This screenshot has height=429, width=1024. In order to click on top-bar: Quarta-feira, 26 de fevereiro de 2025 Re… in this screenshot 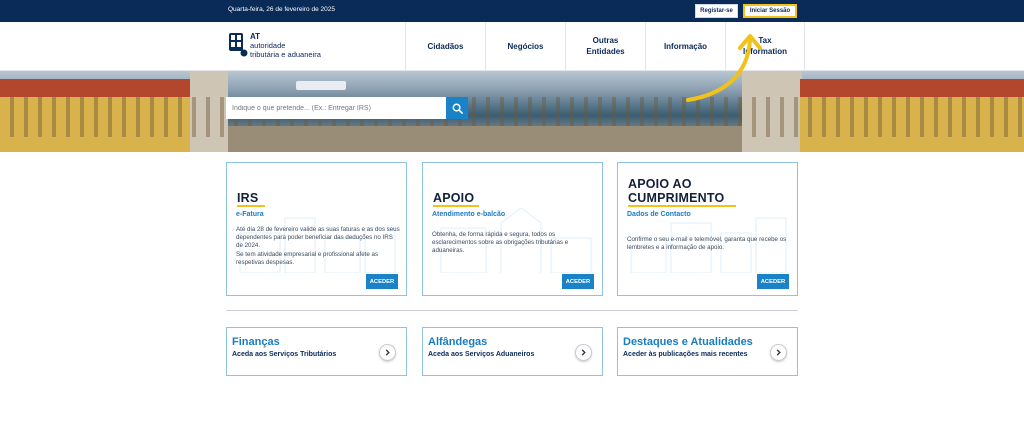, I will do `click(512, 11)`.